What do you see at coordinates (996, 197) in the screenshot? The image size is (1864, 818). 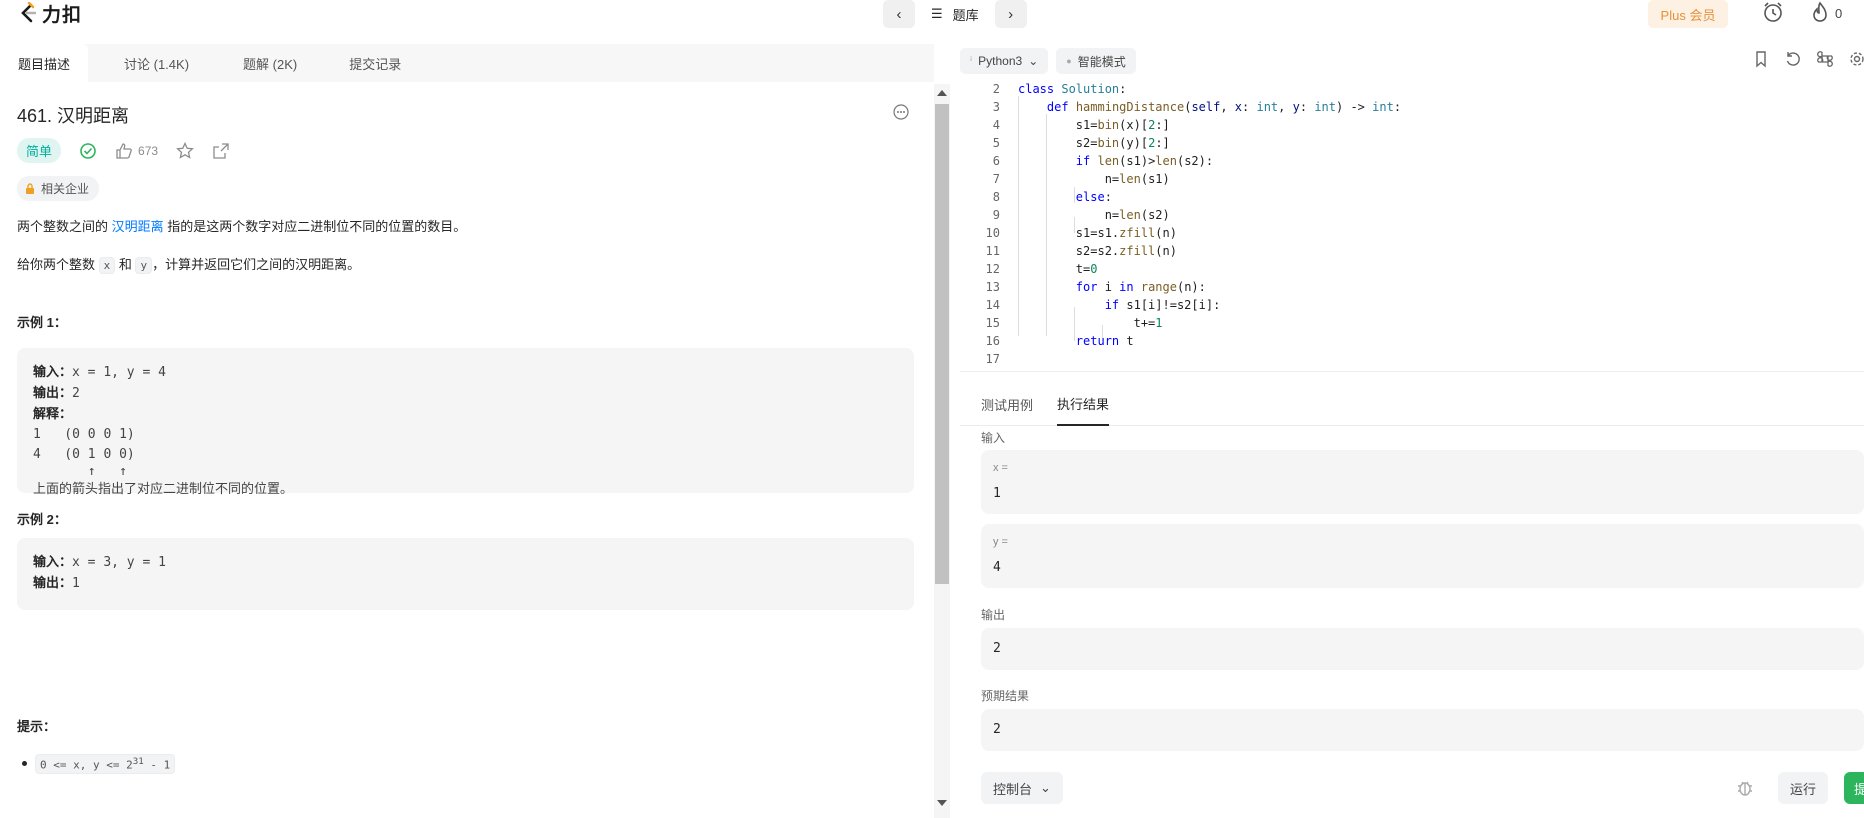 I see `line-number: 8` at bounding box center [996, 197].